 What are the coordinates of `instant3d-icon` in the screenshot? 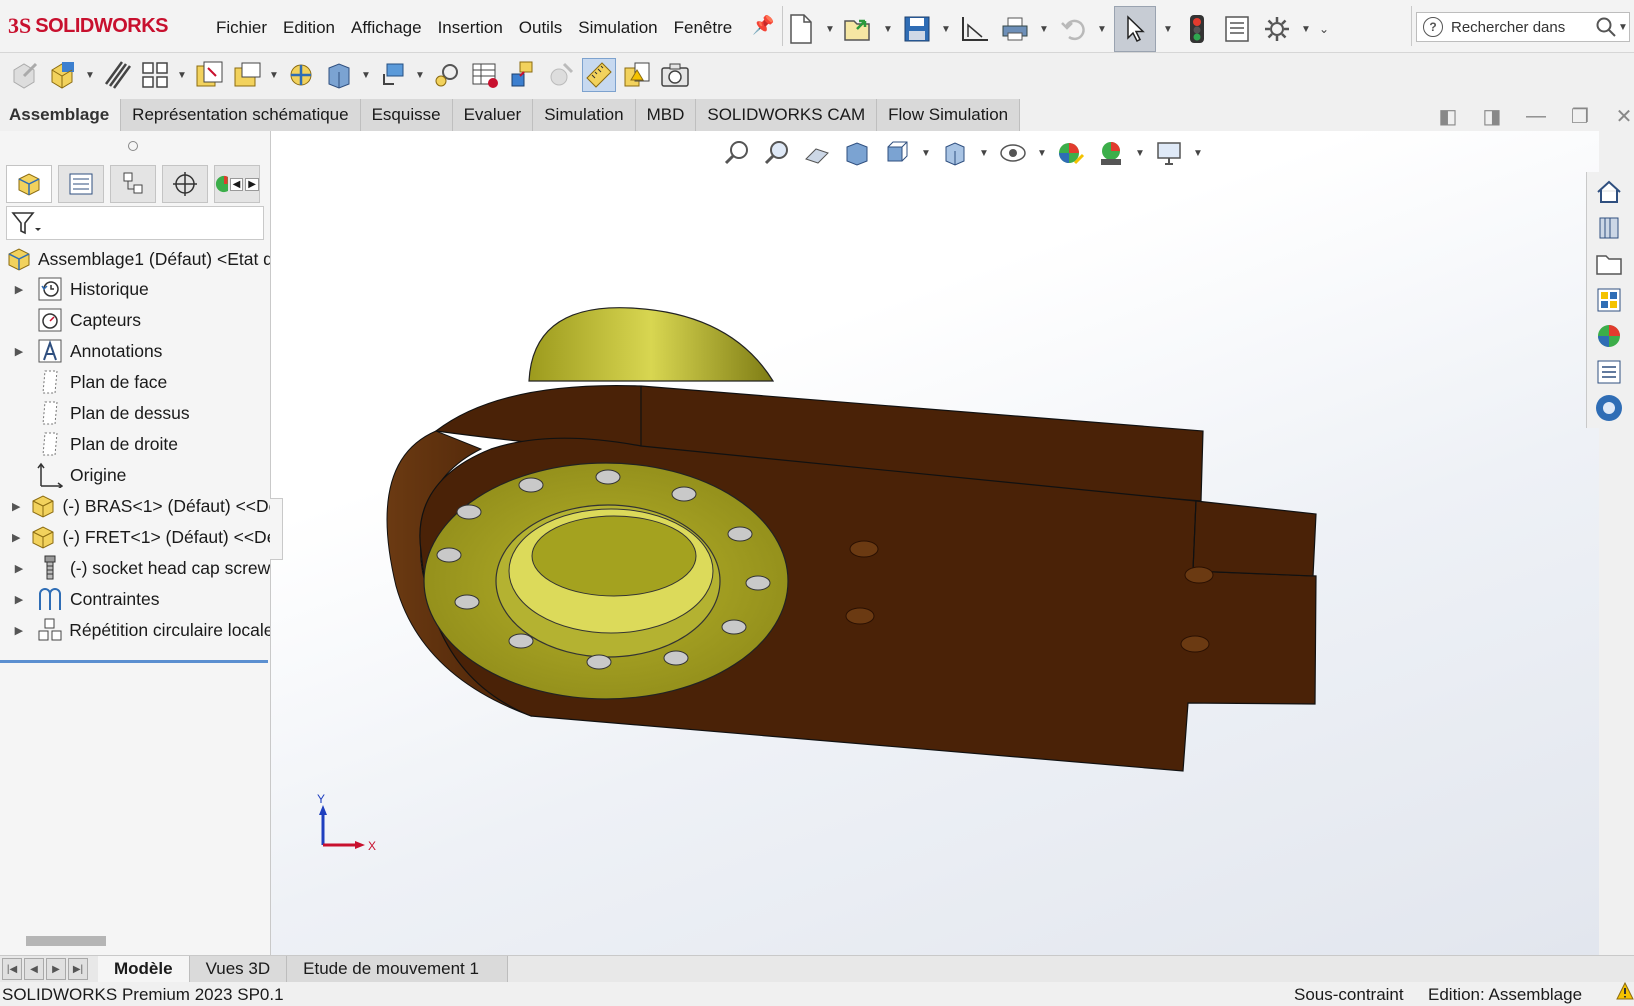 It's located at (561, 75).